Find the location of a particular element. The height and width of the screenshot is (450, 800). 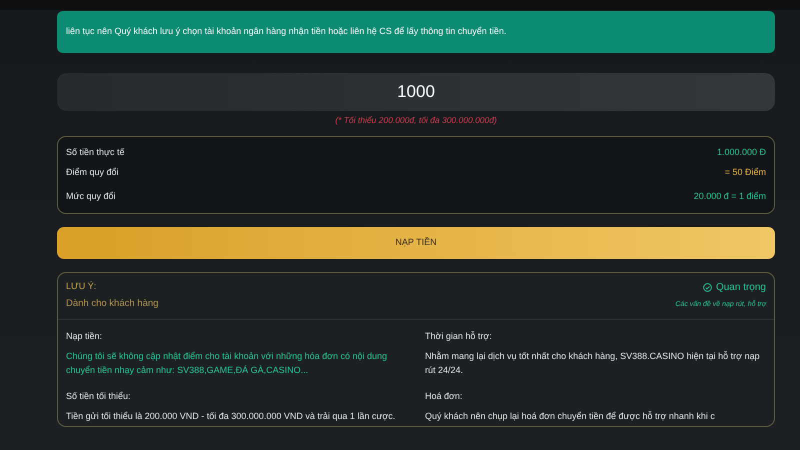

section-heading: Số tiền tối thiểu: is located at coordinates (99, 396).